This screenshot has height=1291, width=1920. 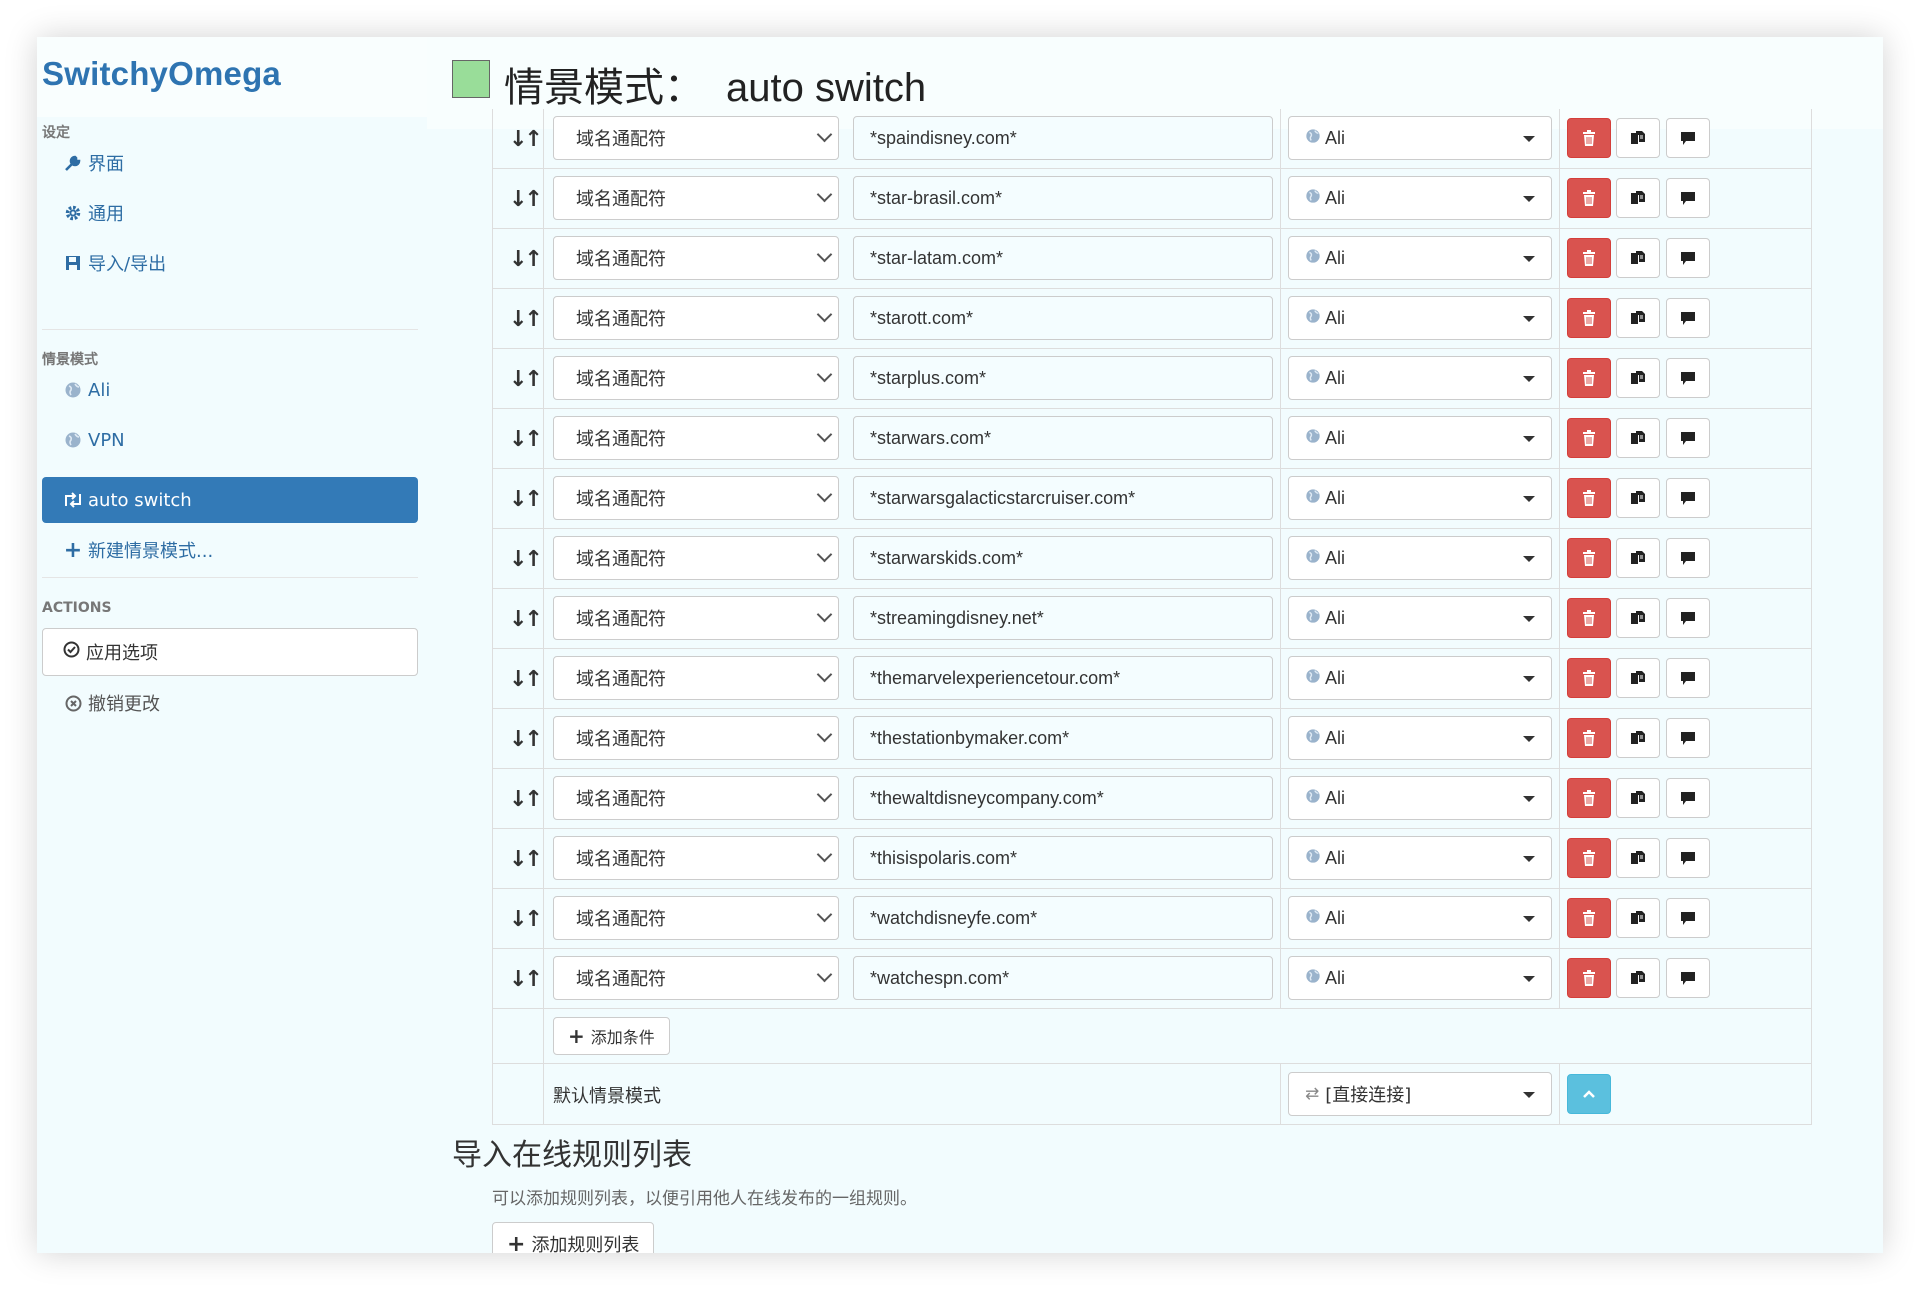 What do you see at coordinates (1063, 378) in the screenshot?
I see `condition-pattern-input: *starplus.com*` at bounding box center [1063, 378].